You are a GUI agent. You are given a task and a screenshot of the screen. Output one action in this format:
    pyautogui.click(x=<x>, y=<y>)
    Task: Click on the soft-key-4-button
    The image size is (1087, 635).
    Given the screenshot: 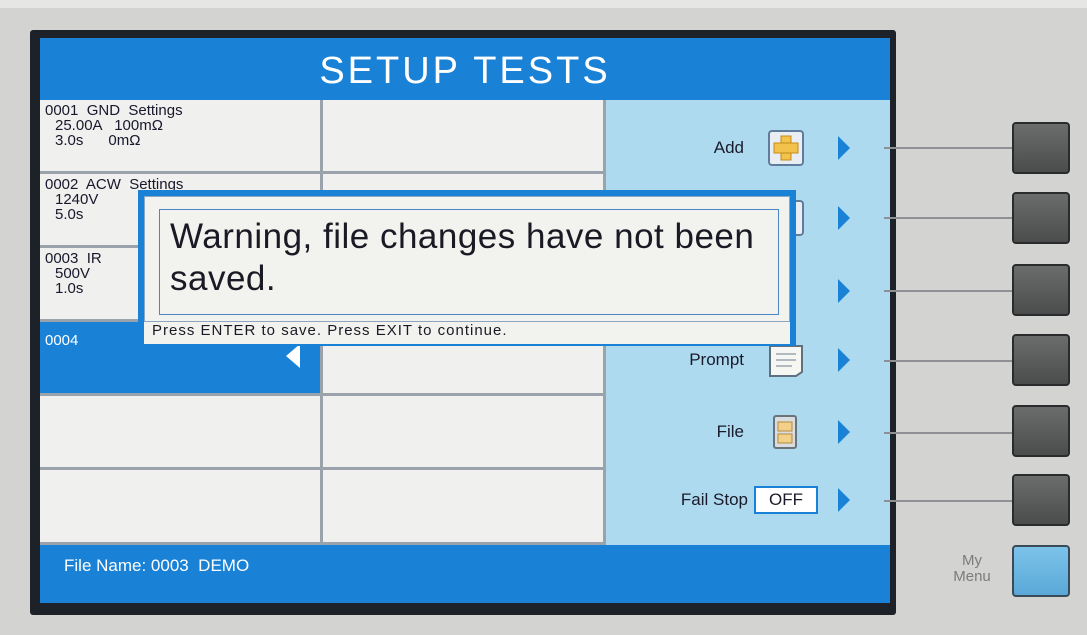 What is the action you would take?
    pyautogui.click(x=1041, y=360)
    